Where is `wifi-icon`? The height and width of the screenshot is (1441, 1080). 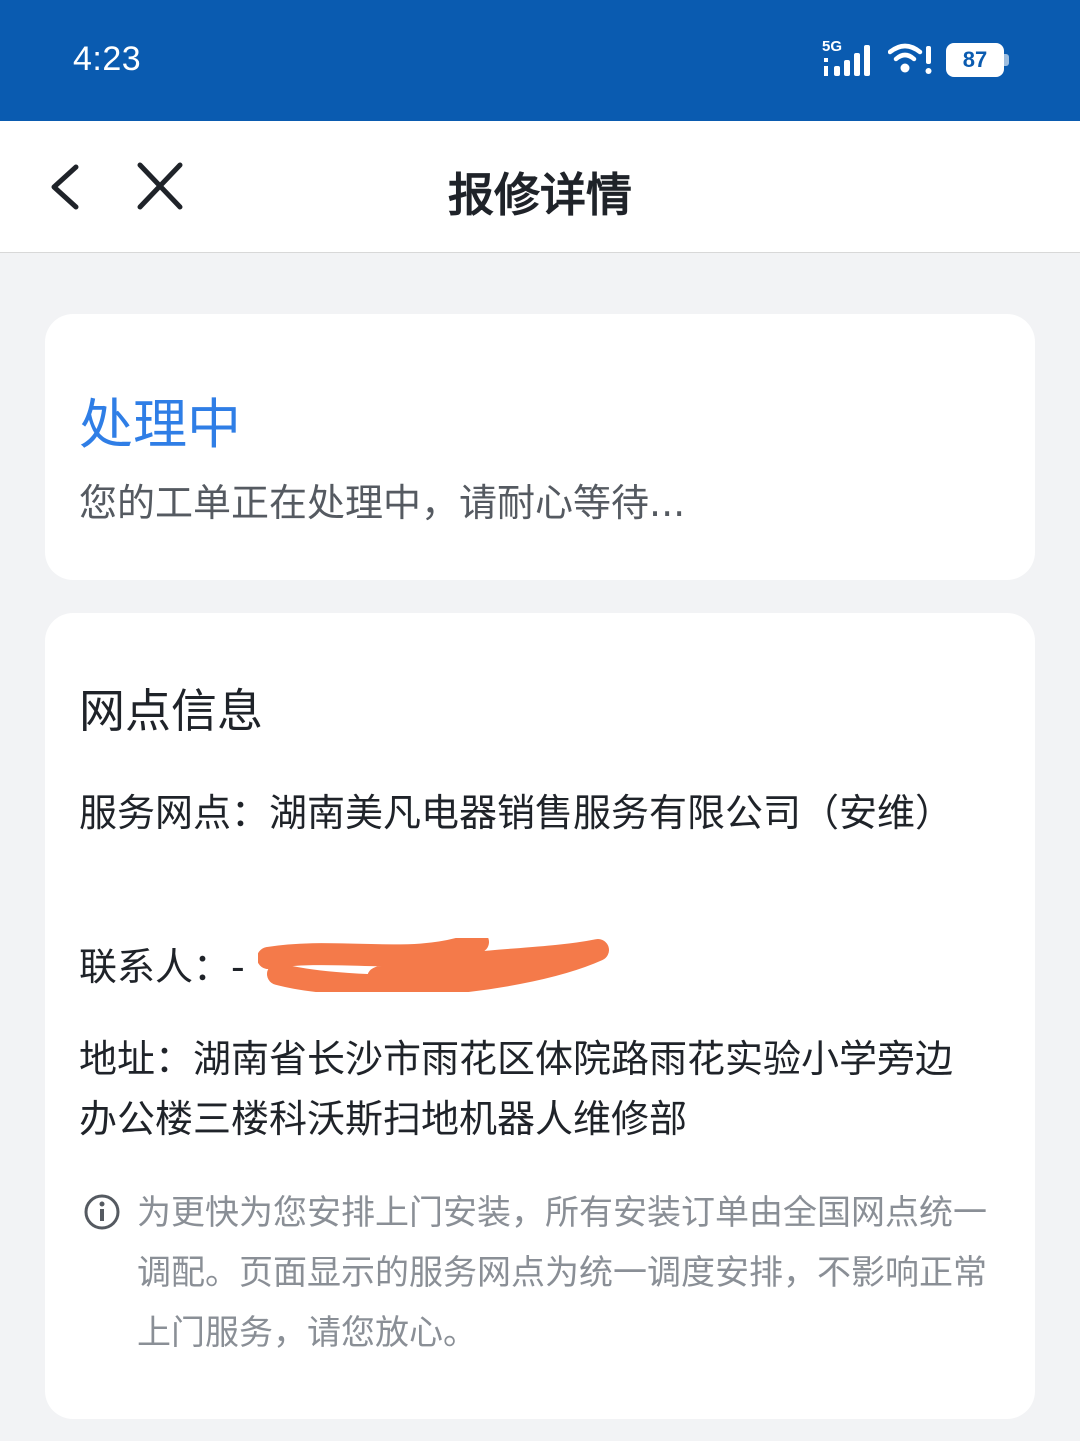
wifi-icon is located at coordinates (910, 58).